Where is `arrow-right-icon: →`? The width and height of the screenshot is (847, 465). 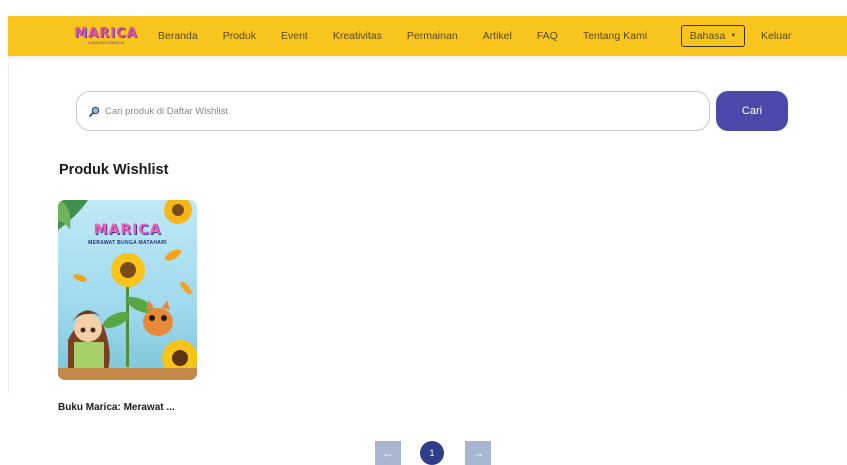 arrow-right-icon: → is located at coordinates (478, 453).